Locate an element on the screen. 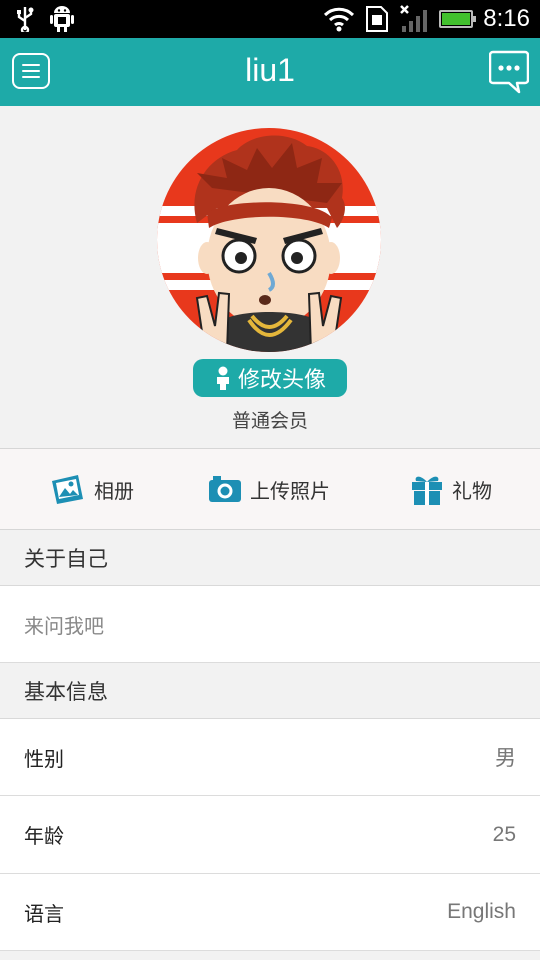 Image resolution: width=540 pixels, height=960 pixels. gift-label: 礼物 is located at coordinates (472, 490).